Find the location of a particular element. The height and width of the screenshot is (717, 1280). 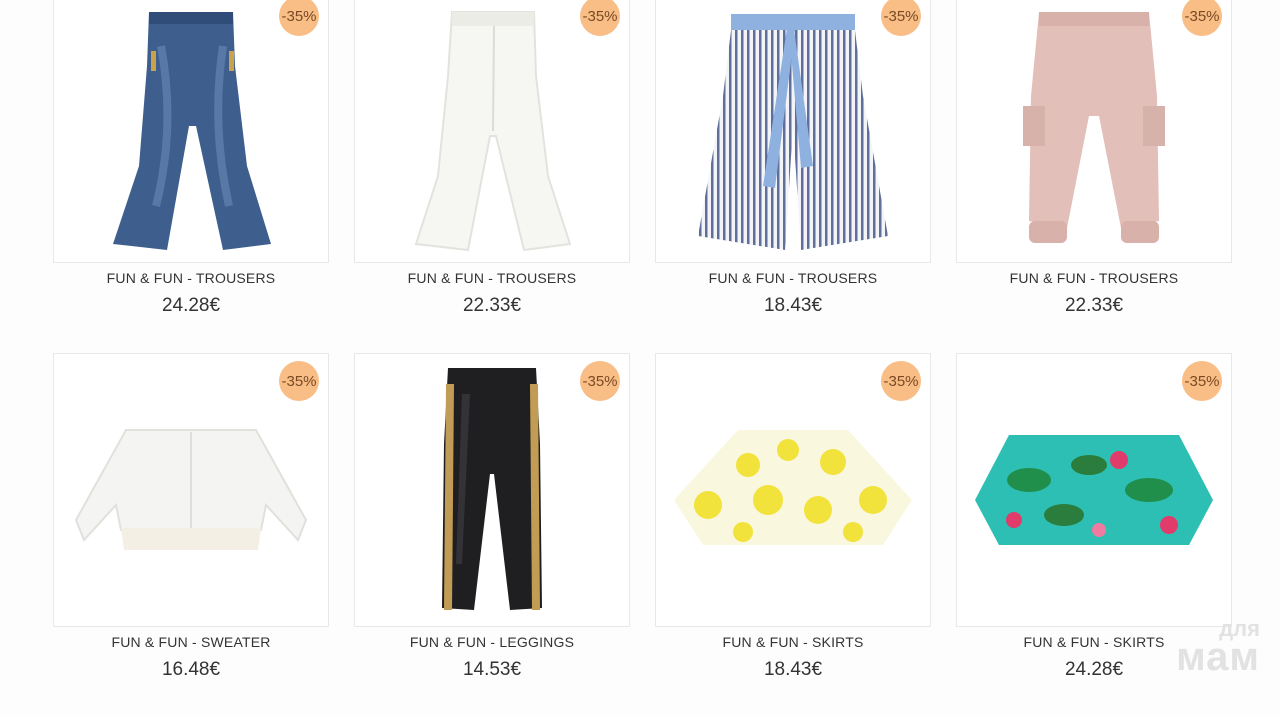

jeans-image is located at coordinates (192, 131).